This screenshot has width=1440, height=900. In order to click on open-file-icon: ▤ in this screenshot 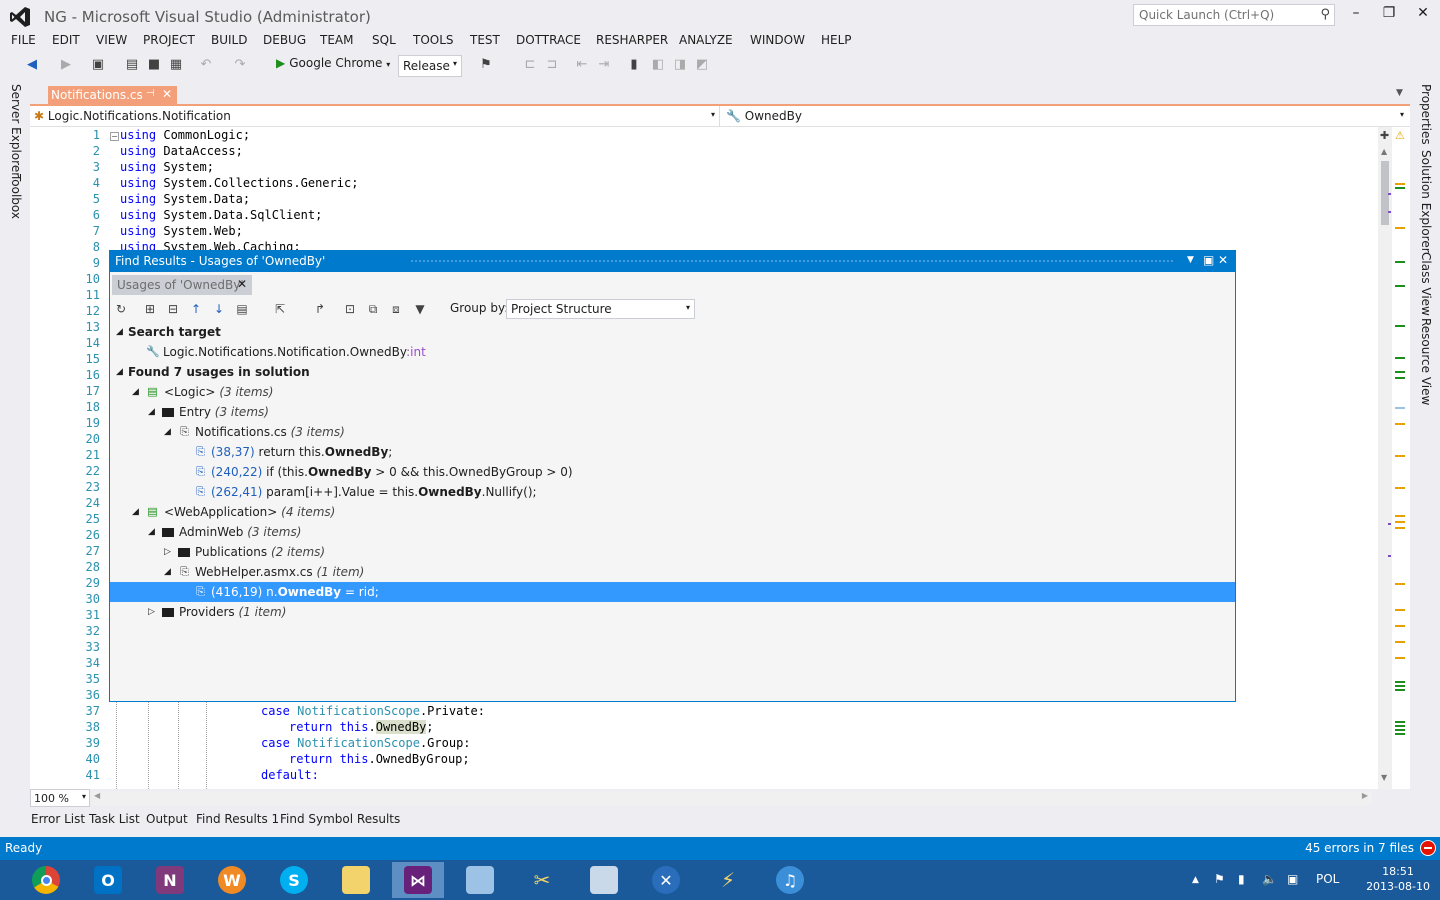, I will do `click(132, 65)`.